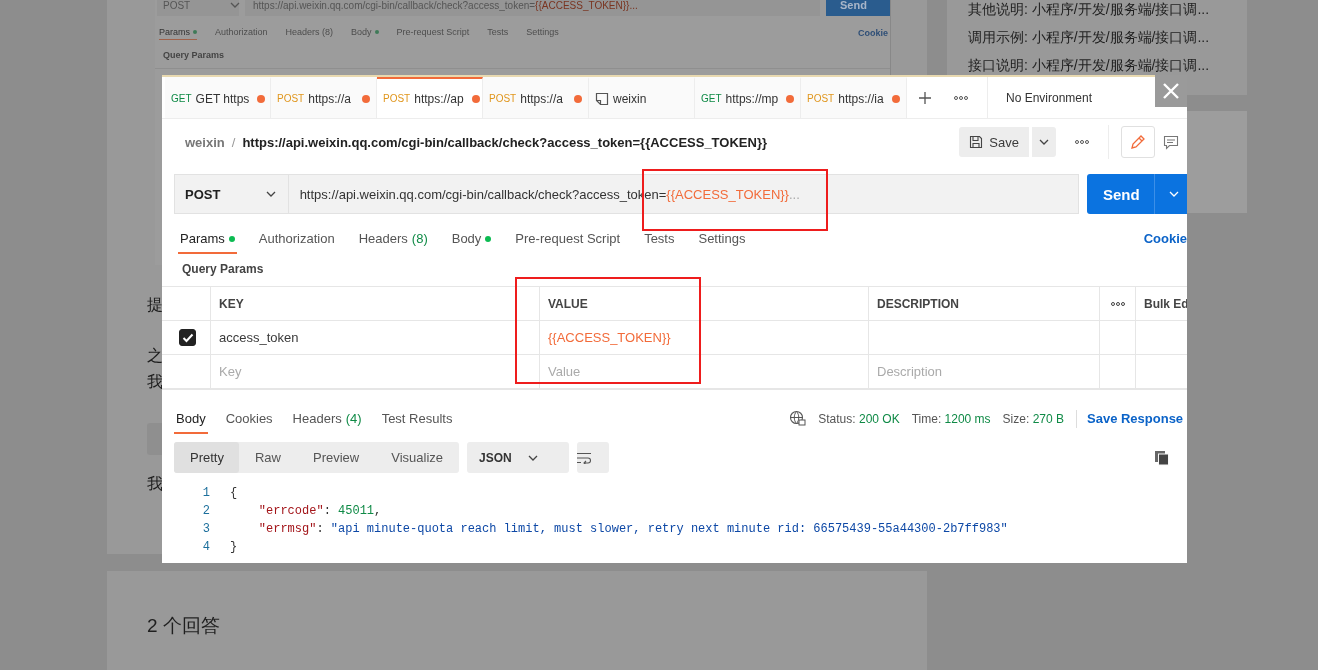  Describe the element at coordinates (748, 97) in the screenshot. I see `request-tab: GET https://mp` at that location.